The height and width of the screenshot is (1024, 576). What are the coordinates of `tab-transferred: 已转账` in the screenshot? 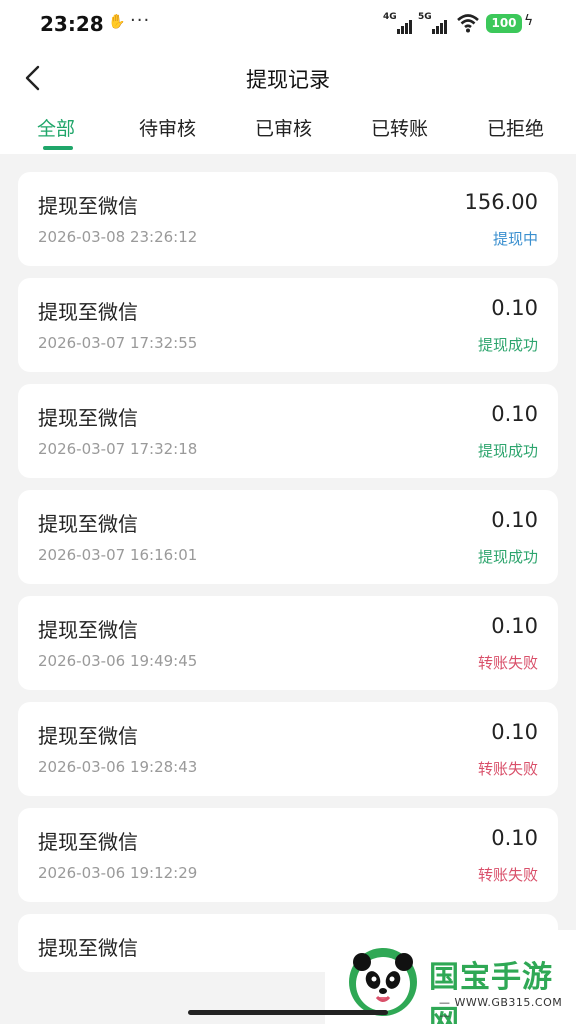 It's located at (399, 127).